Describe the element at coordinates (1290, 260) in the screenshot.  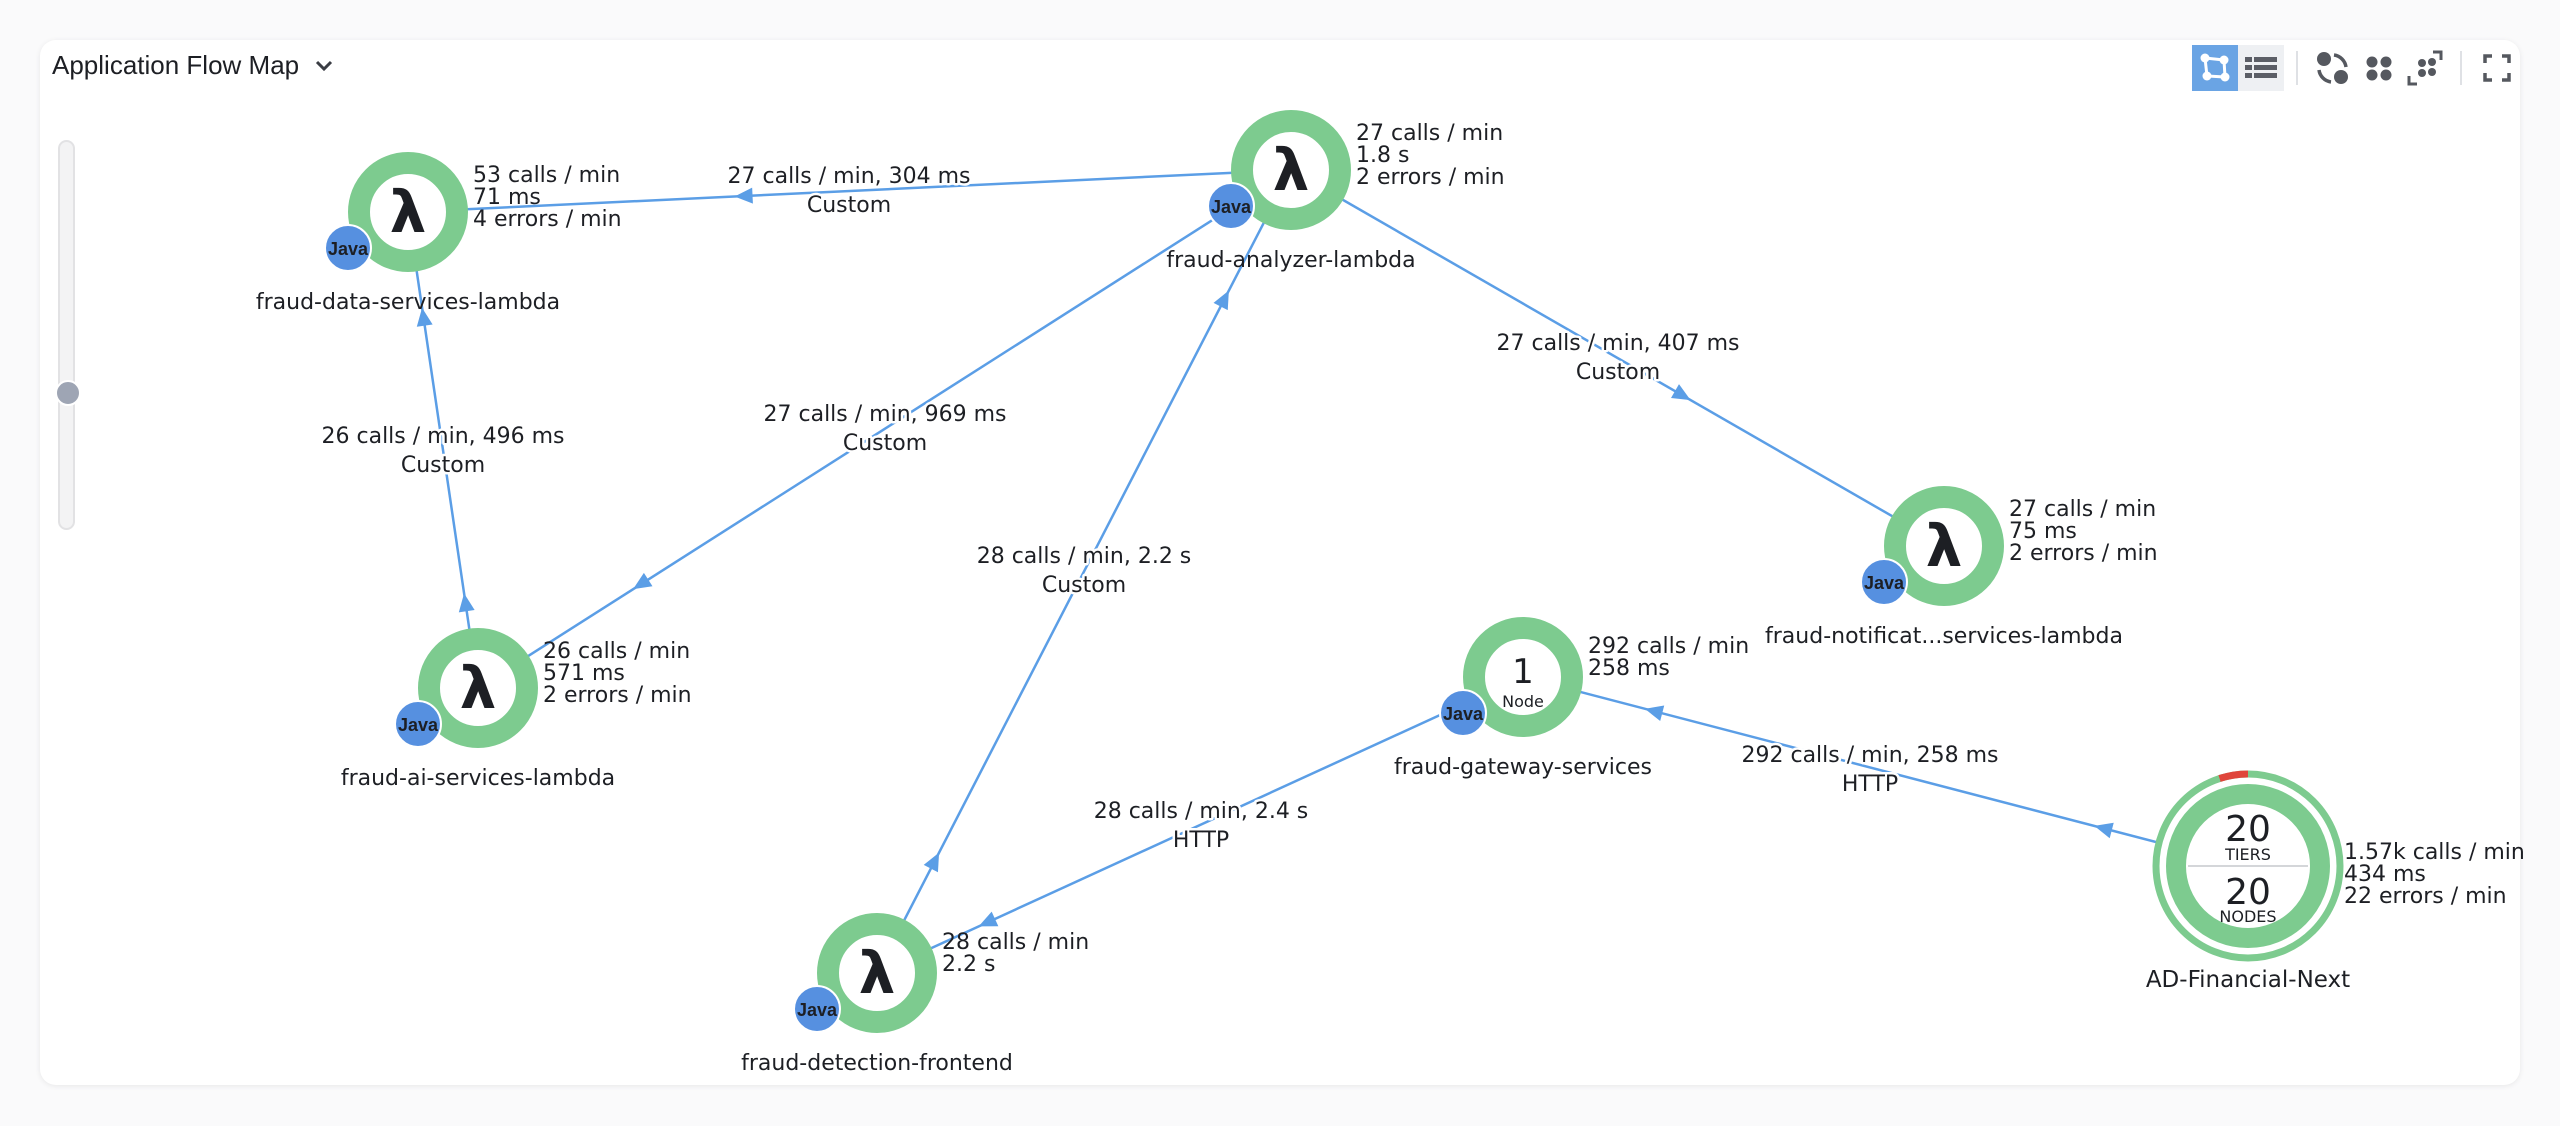
I see `node-name: fraud-analyzer-lambda` at that location.